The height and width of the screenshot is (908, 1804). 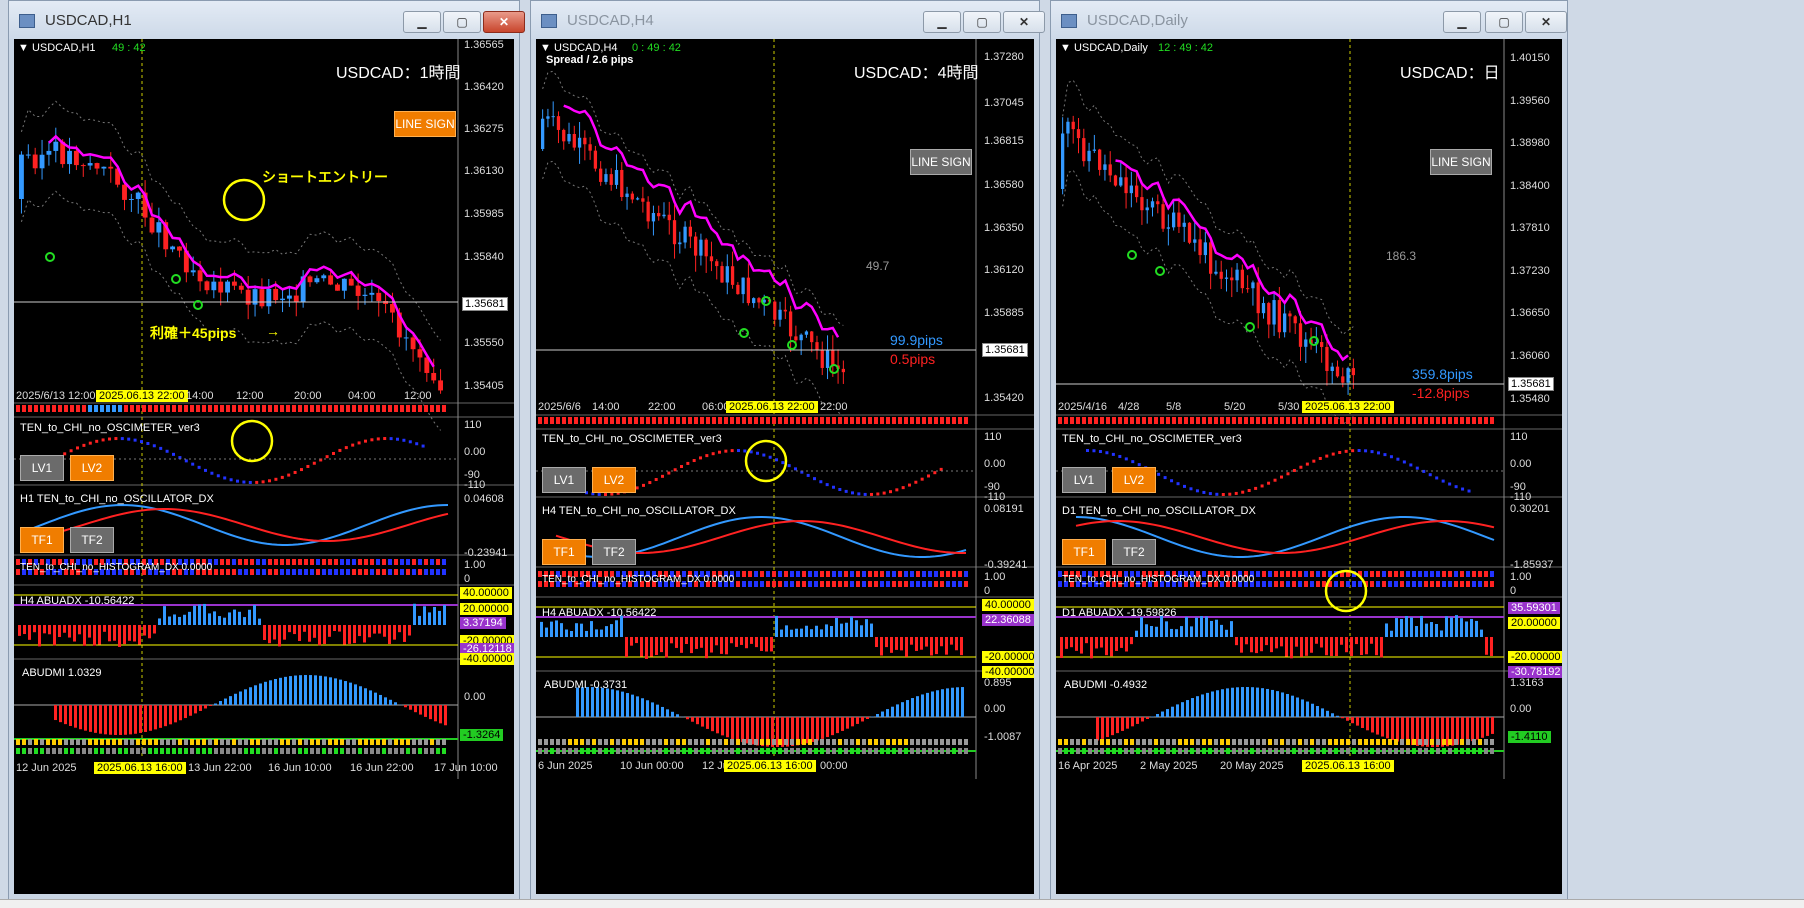 What do you see at coordinates (579, 48) in the screenshot?
I see `symbol-label: ▼ USDCAD,H4` at bounding box center [579, 48].